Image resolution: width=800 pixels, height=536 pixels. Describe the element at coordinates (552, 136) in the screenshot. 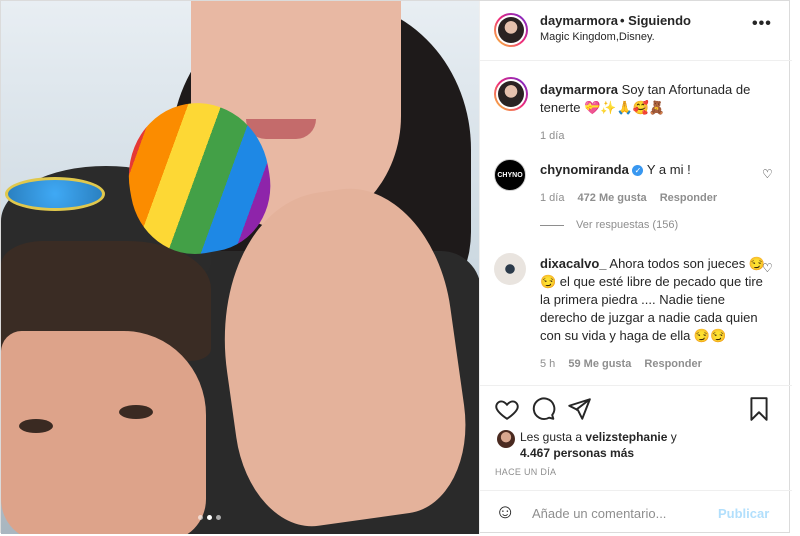

I see `caption-time: 1 día` at that location.